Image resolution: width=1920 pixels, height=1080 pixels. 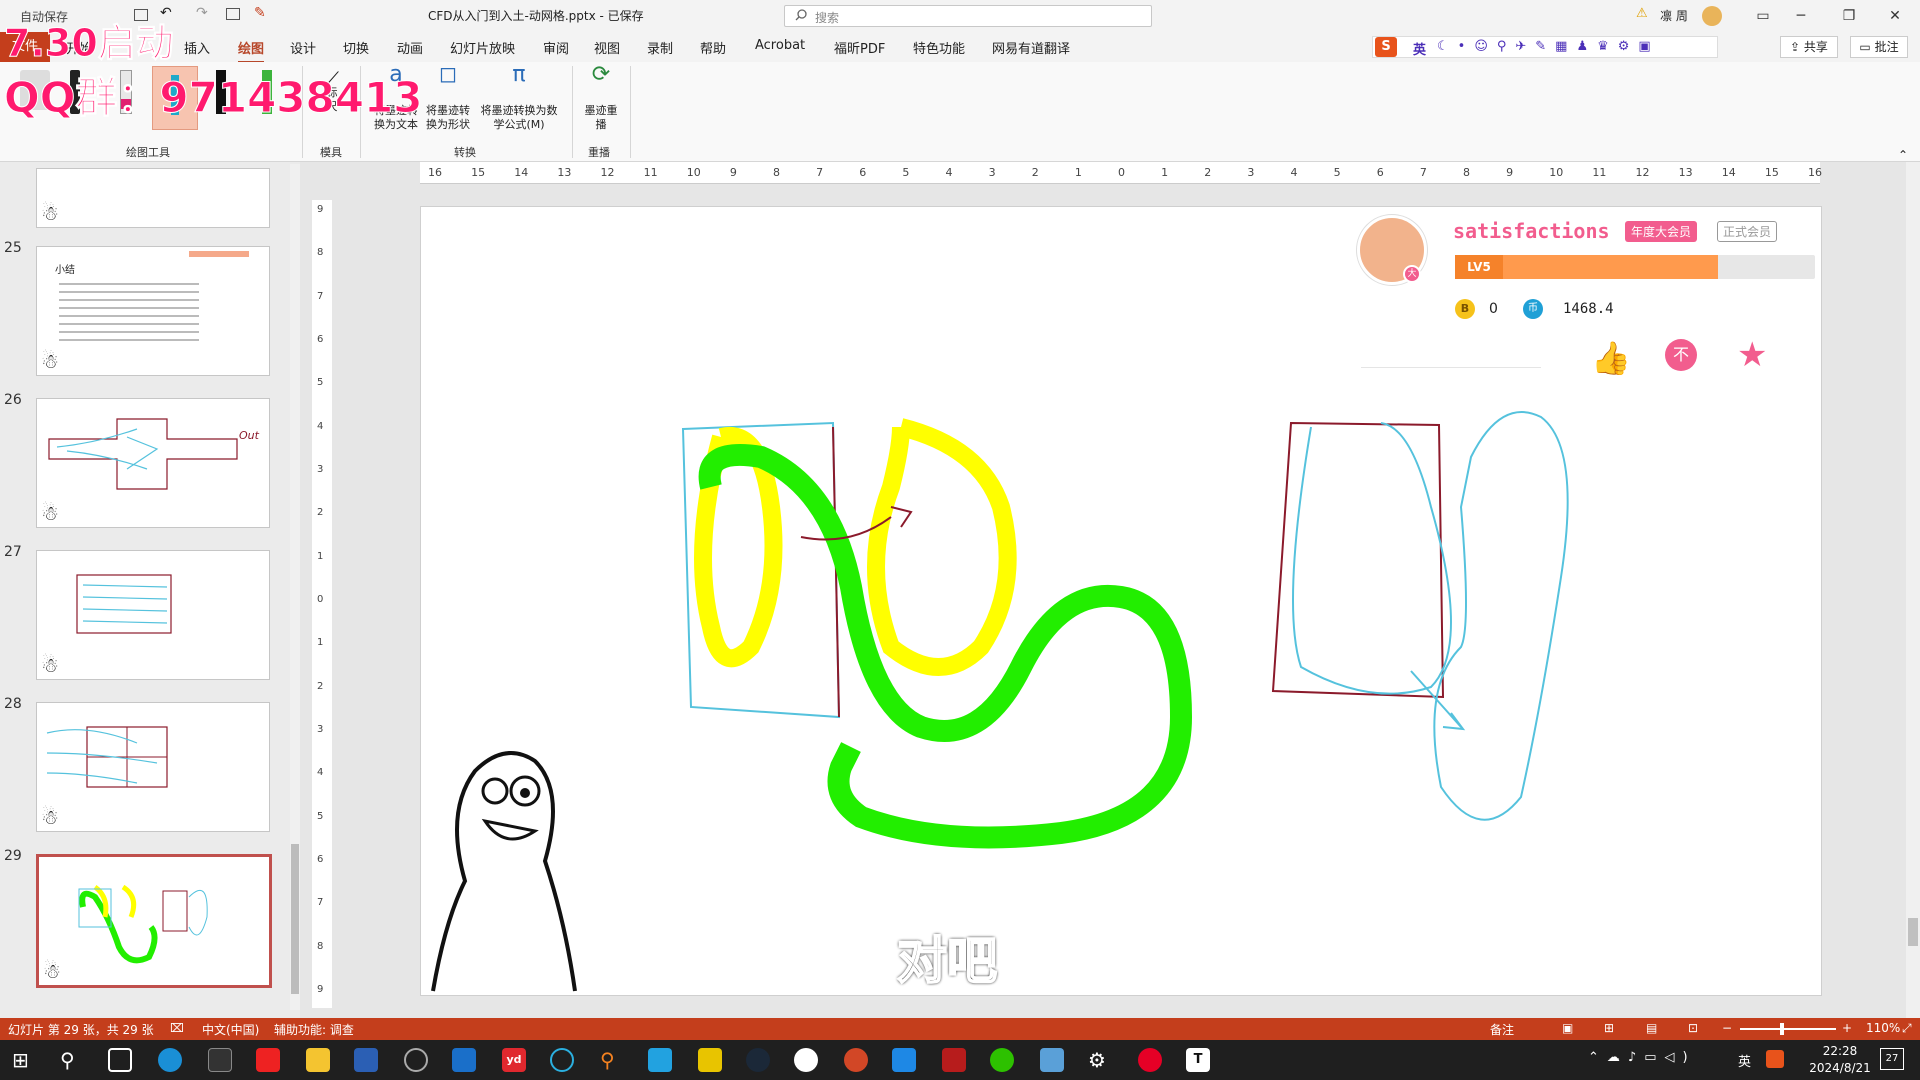 I want to click on profile-username: satisfactions, so click(x=1531, y=231).